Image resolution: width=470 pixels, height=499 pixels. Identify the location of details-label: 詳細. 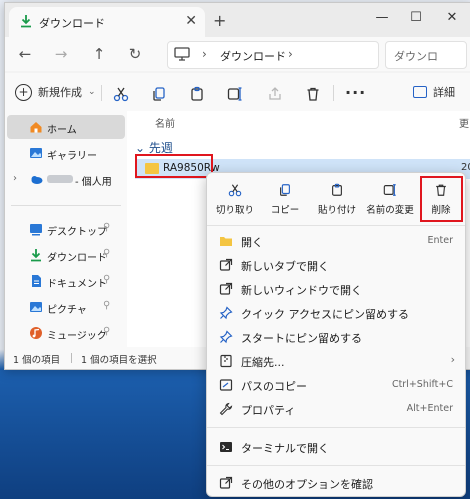
(444, 92).